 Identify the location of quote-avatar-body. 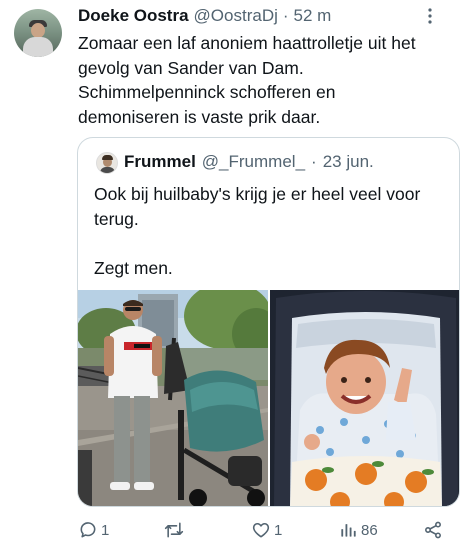
(107, 170).